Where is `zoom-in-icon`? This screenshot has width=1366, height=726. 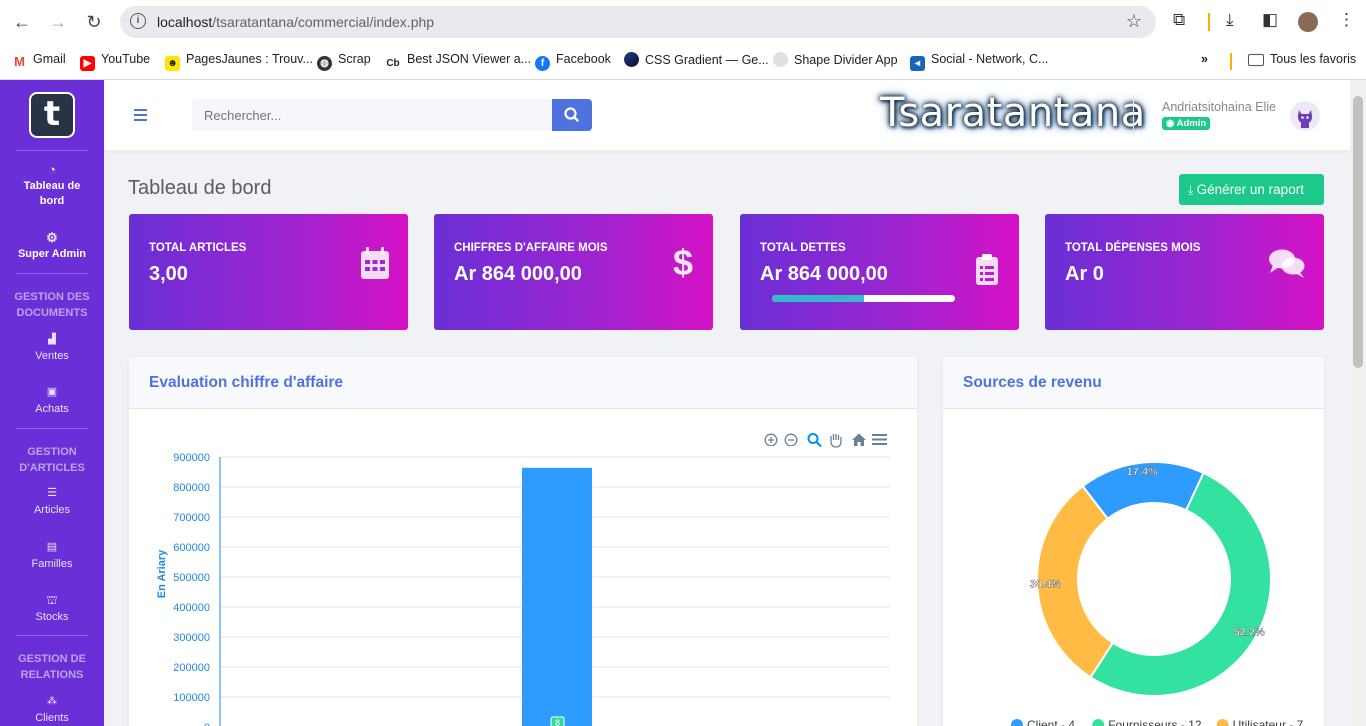 zoom-in-icon is located at coordinates (771, 439).